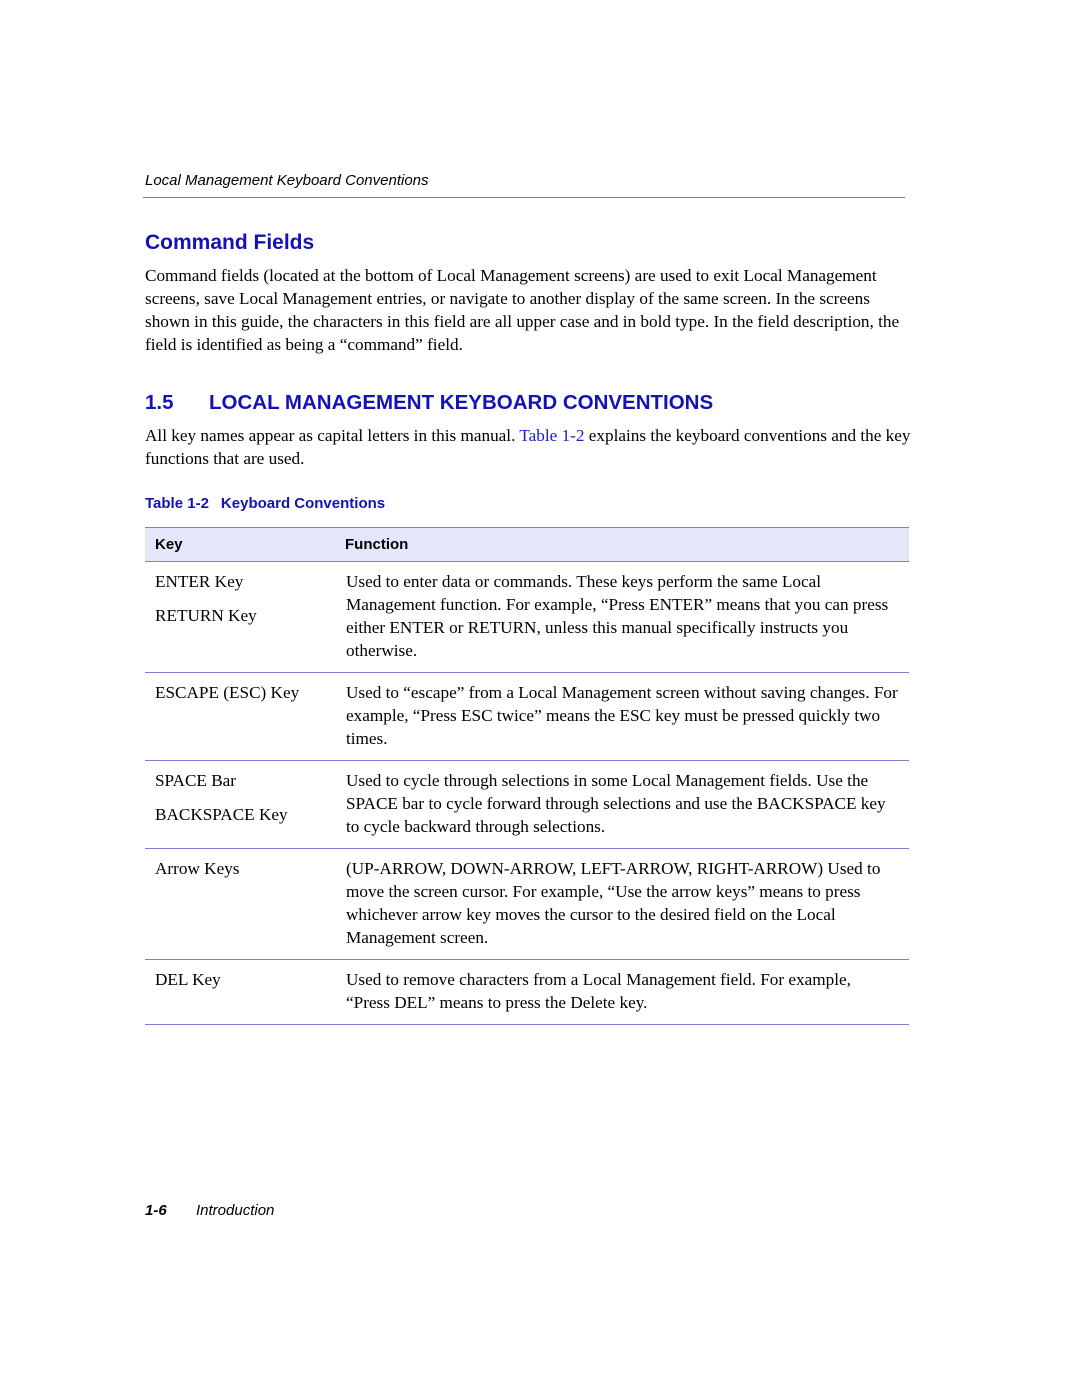  Describe the element at coordinates (622, 544) in the screenshot. I see `column-header-function: Function` at that location.